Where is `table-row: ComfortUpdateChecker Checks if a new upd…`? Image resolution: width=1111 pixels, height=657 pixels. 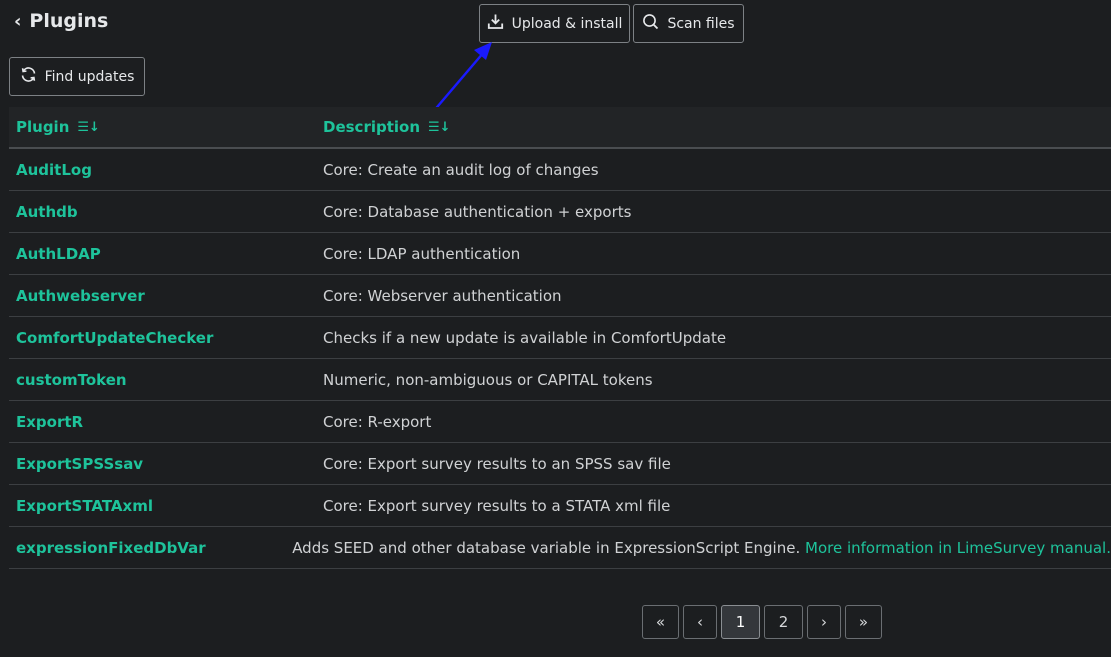
table-row: ComfortUpdateChecker Checks if a new upd… is located at coordinates (560, 338).